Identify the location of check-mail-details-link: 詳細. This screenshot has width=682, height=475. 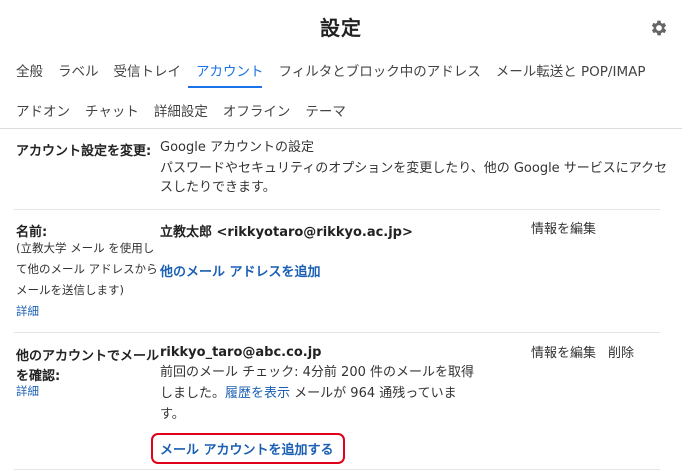
(27, 391).